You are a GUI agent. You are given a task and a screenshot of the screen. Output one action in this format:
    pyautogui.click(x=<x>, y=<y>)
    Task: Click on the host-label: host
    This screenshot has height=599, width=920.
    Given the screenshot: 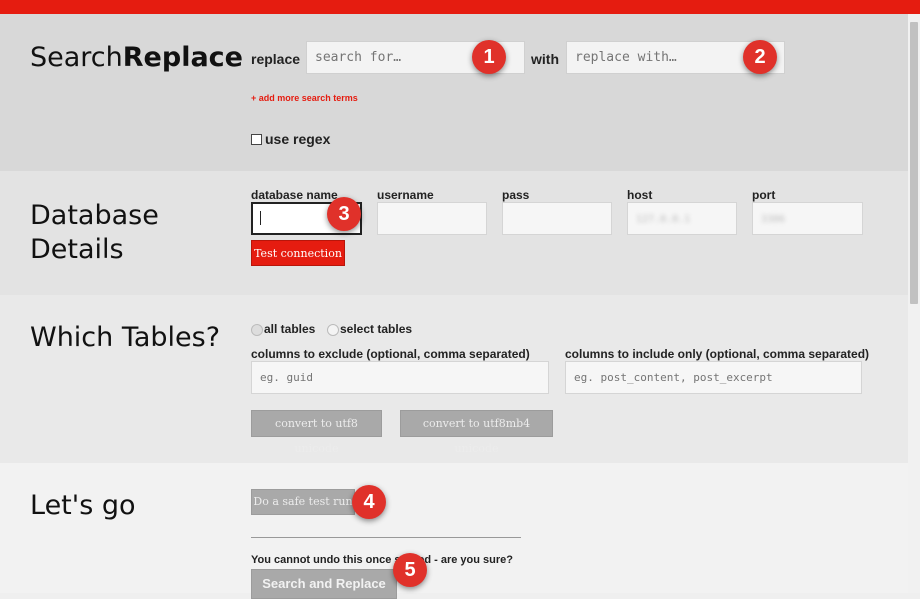 What is the action you would take?
    pyautogui.click(x=640, y=195)
    